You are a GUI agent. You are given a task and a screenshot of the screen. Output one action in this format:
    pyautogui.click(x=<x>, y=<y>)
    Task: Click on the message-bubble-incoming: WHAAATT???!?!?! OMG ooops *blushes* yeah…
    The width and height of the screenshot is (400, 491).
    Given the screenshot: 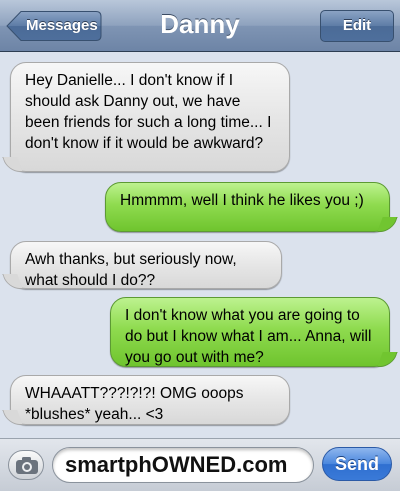 What is the action you would take?
    pyautogui.click(x=150, y=400)
    